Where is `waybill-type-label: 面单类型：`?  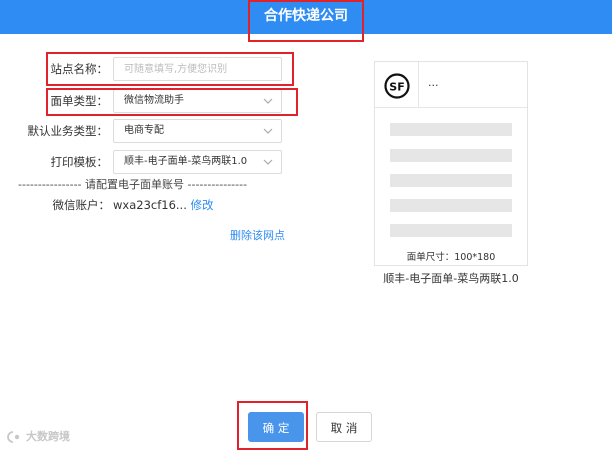
waybill-type-label: 面单类型： is located at coordinates (79, 101).